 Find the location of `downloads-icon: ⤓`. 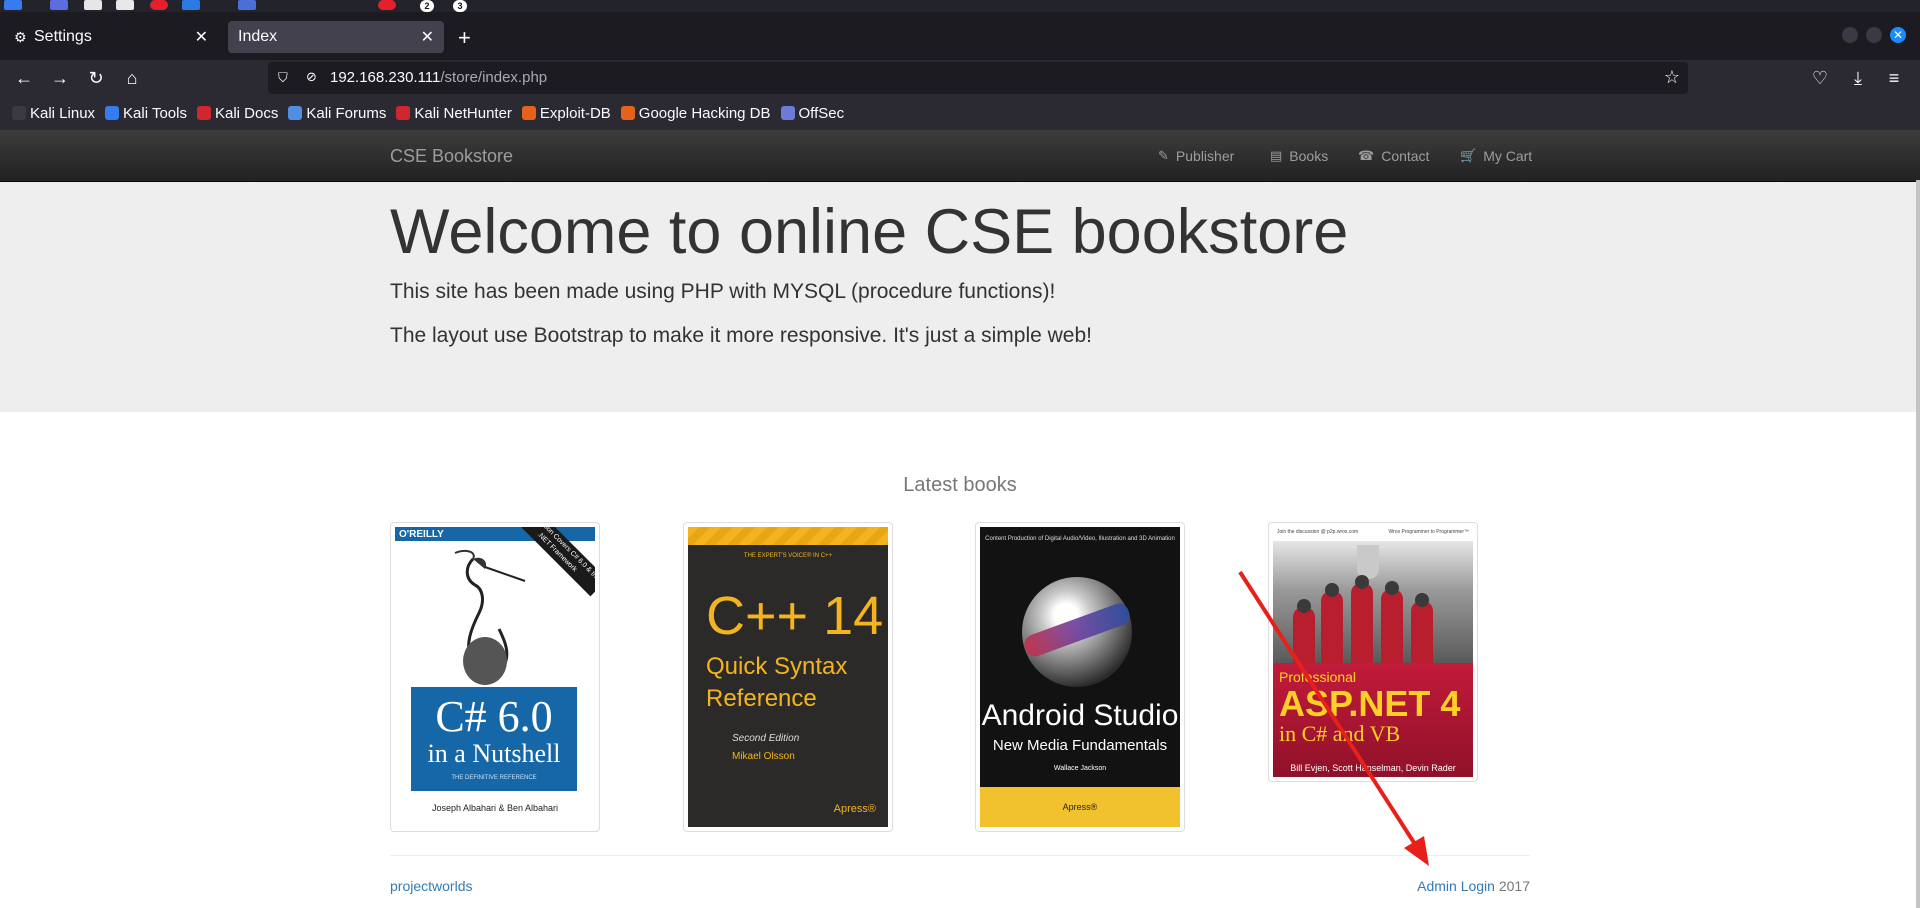

downloads-icon: ⤓ is located at coordinates (1858, 78).